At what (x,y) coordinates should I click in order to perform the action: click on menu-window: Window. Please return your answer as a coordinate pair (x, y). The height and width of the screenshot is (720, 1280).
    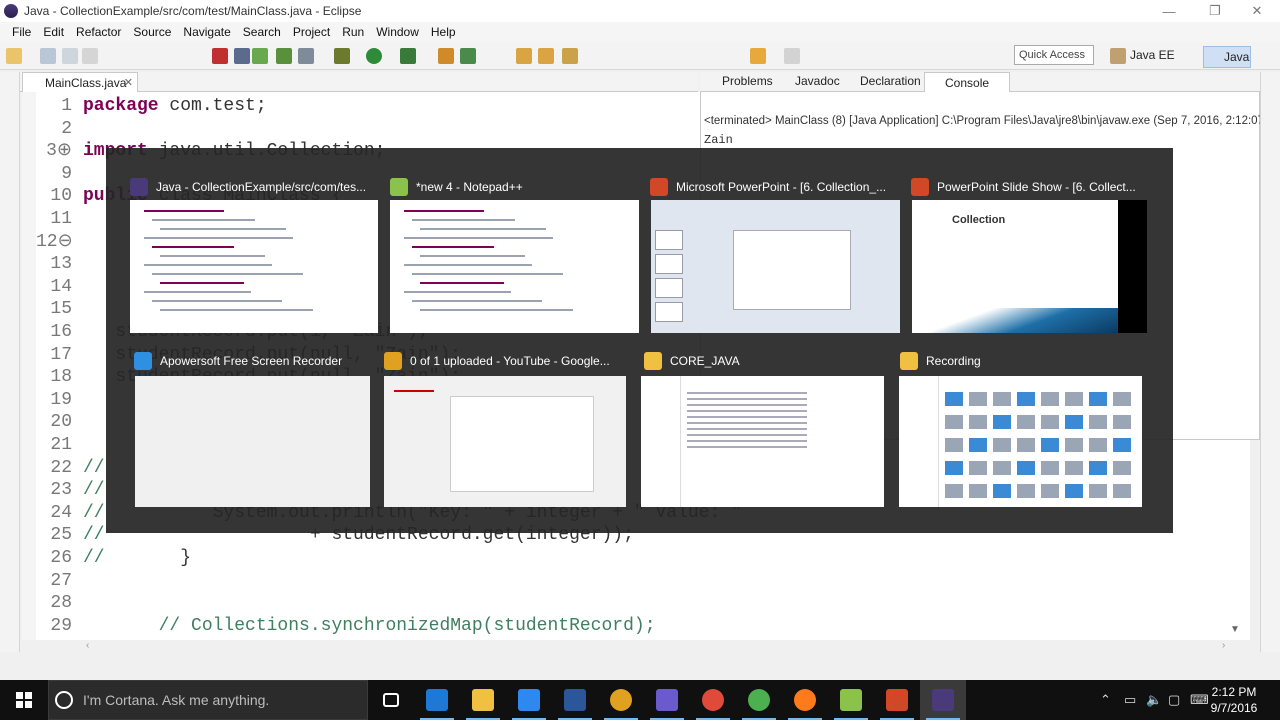
    Looking at the image, I should click on (397, 32).